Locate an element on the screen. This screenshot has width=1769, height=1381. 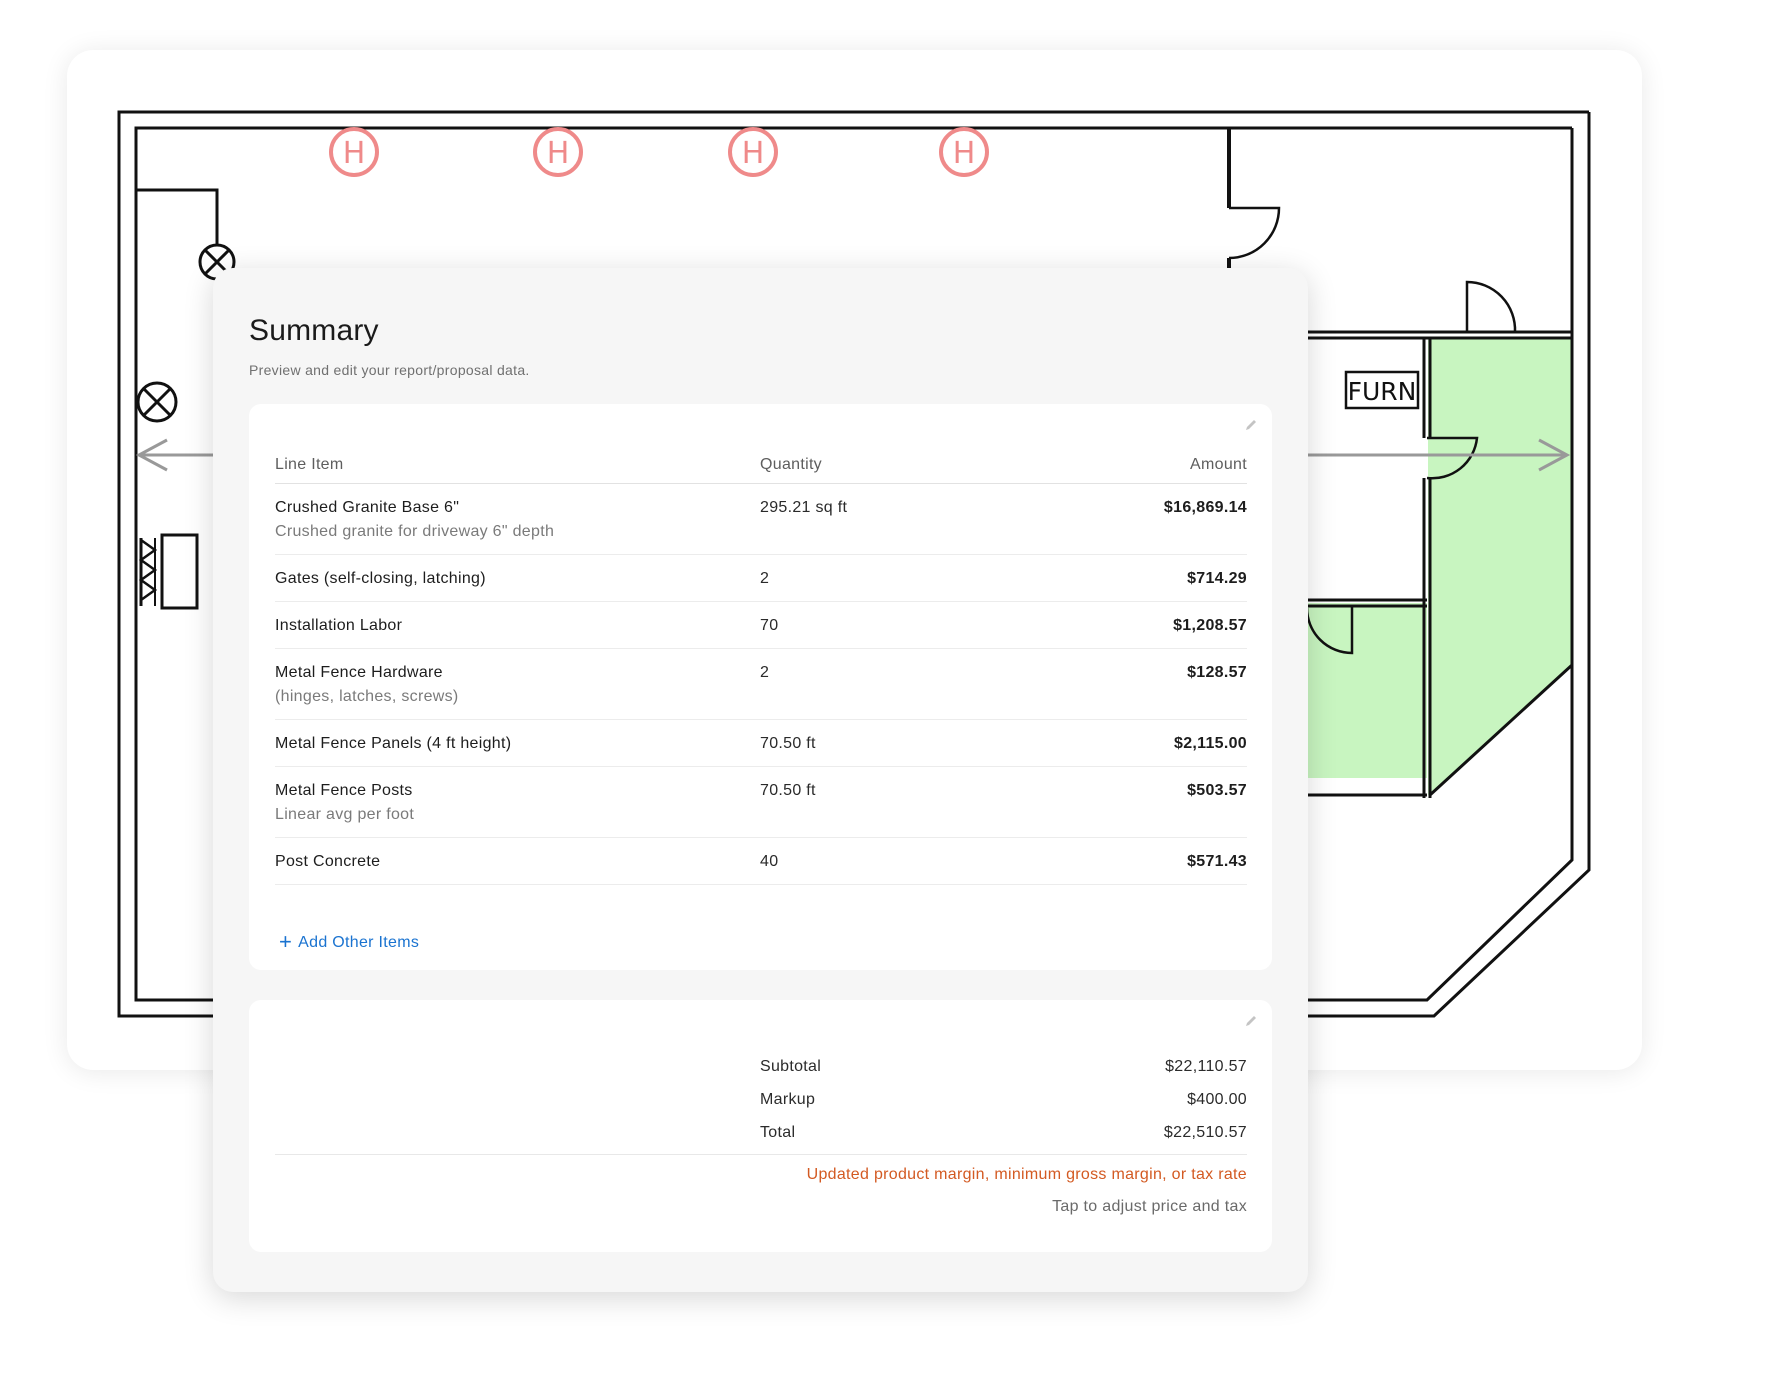
table-row: Gates (self-closing, latching) 2 $714.29 is located at coordinates (761, 578).